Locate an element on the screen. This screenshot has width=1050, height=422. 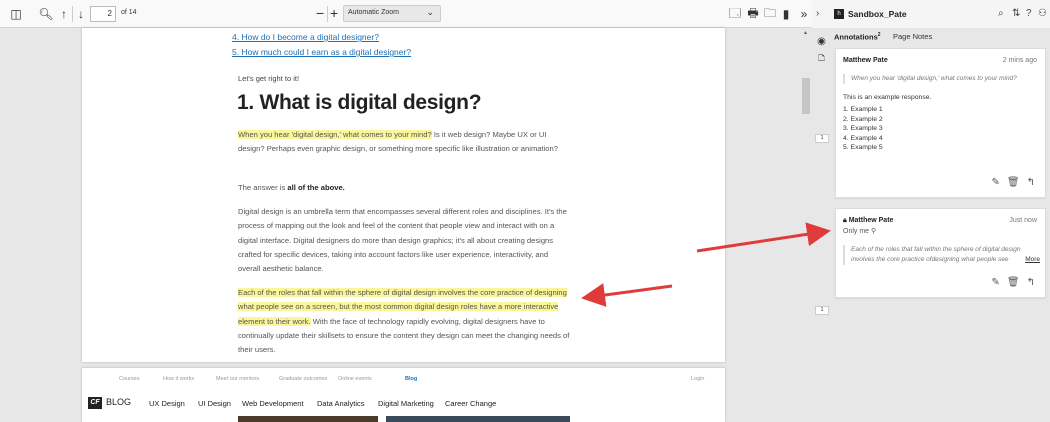
toc-item: 4. How do I become a digital designer? is located at coordinates (305, 37).